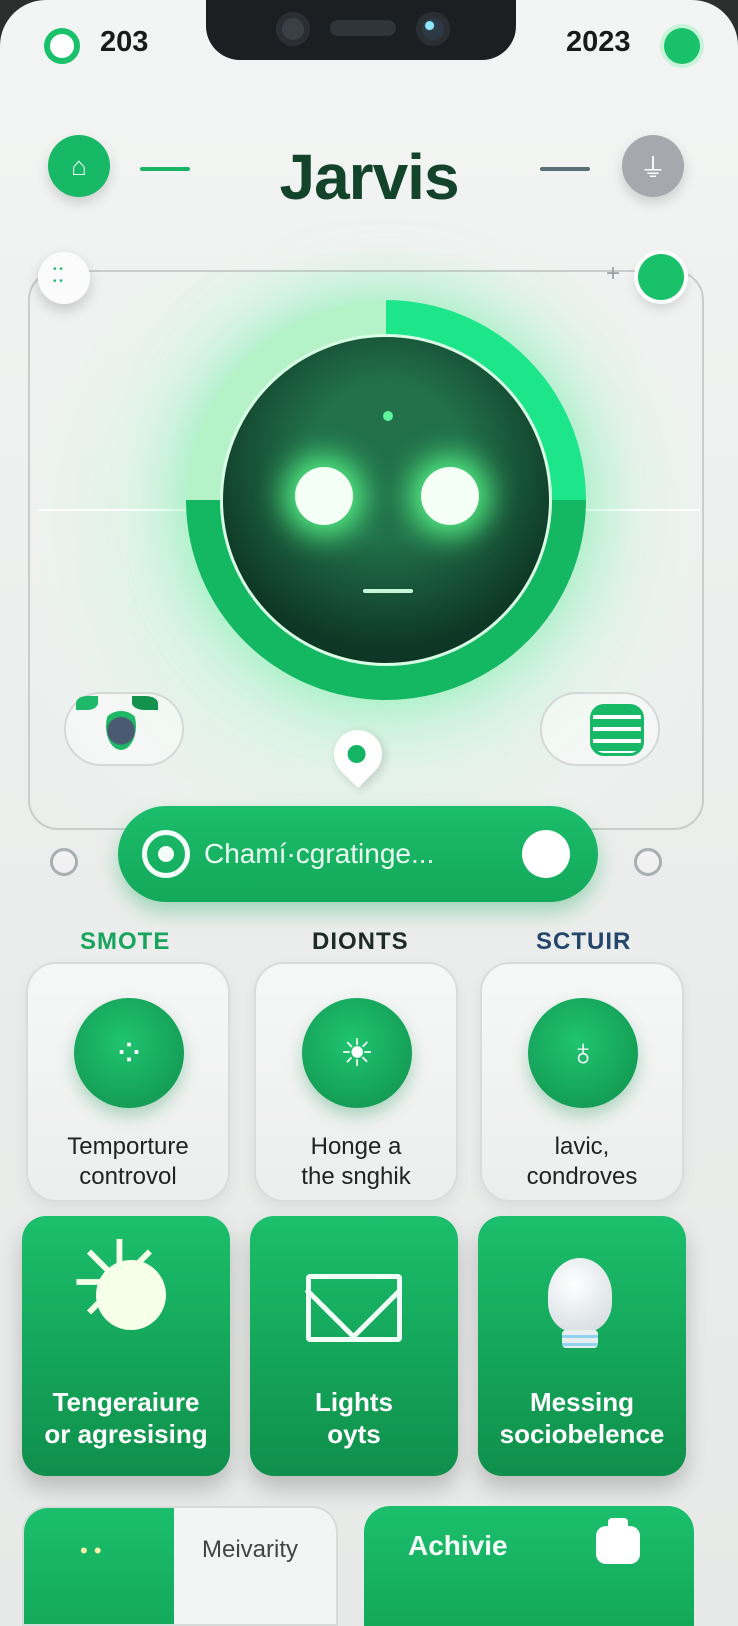  Describe the element at coordinates (618, 1541) in the screenshot. I see `robot-icon` at that location.